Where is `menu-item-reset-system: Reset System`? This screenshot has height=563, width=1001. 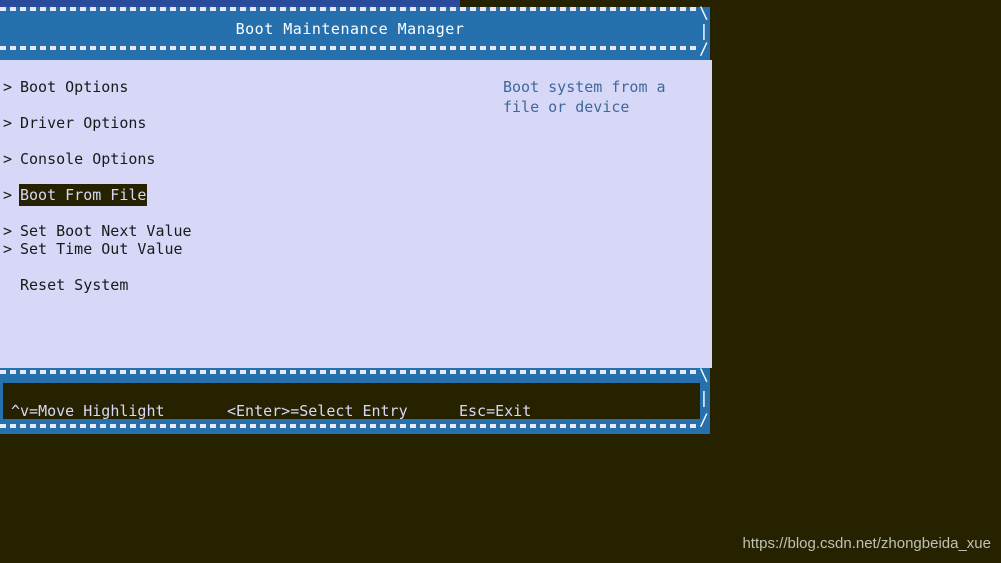
menu-item-reset-system: Reset System is located at coordinates (64, 285).